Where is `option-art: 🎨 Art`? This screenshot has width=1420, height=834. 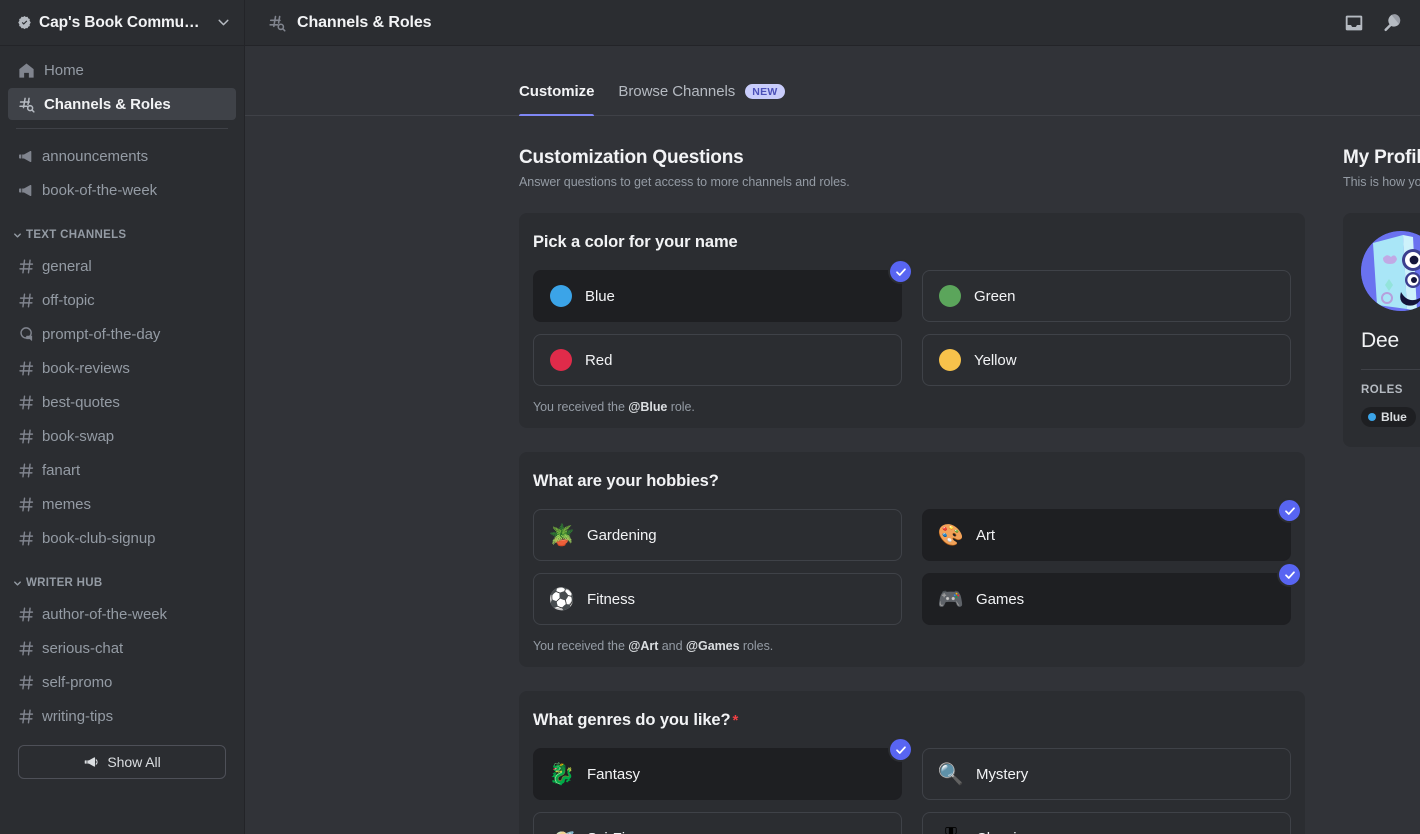
option-art: 🎨 Art is located at coordinates (1111, 530).